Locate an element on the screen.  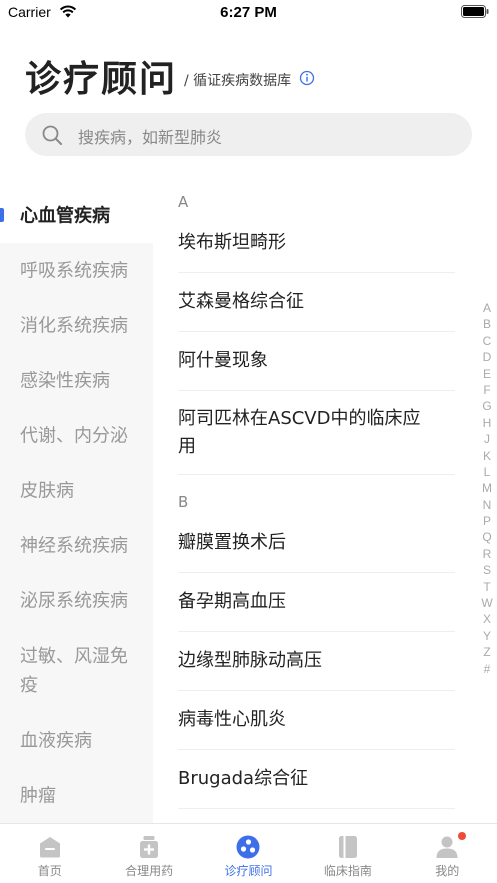
list-item: 阿什曼现象 is located at coordinates (316, 361).